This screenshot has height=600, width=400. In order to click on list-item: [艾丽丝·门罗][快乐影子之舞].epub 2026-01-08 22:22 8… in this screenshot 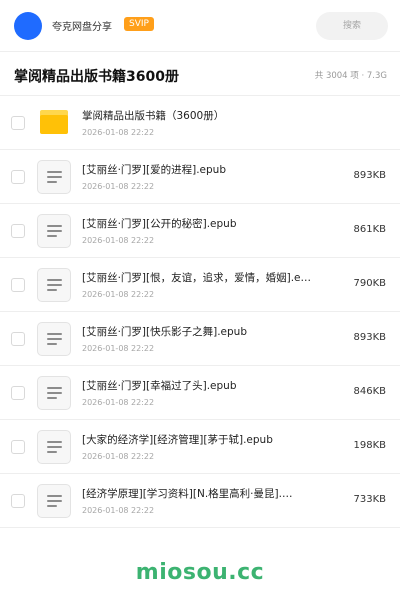, I will do `click(200, 339)`.